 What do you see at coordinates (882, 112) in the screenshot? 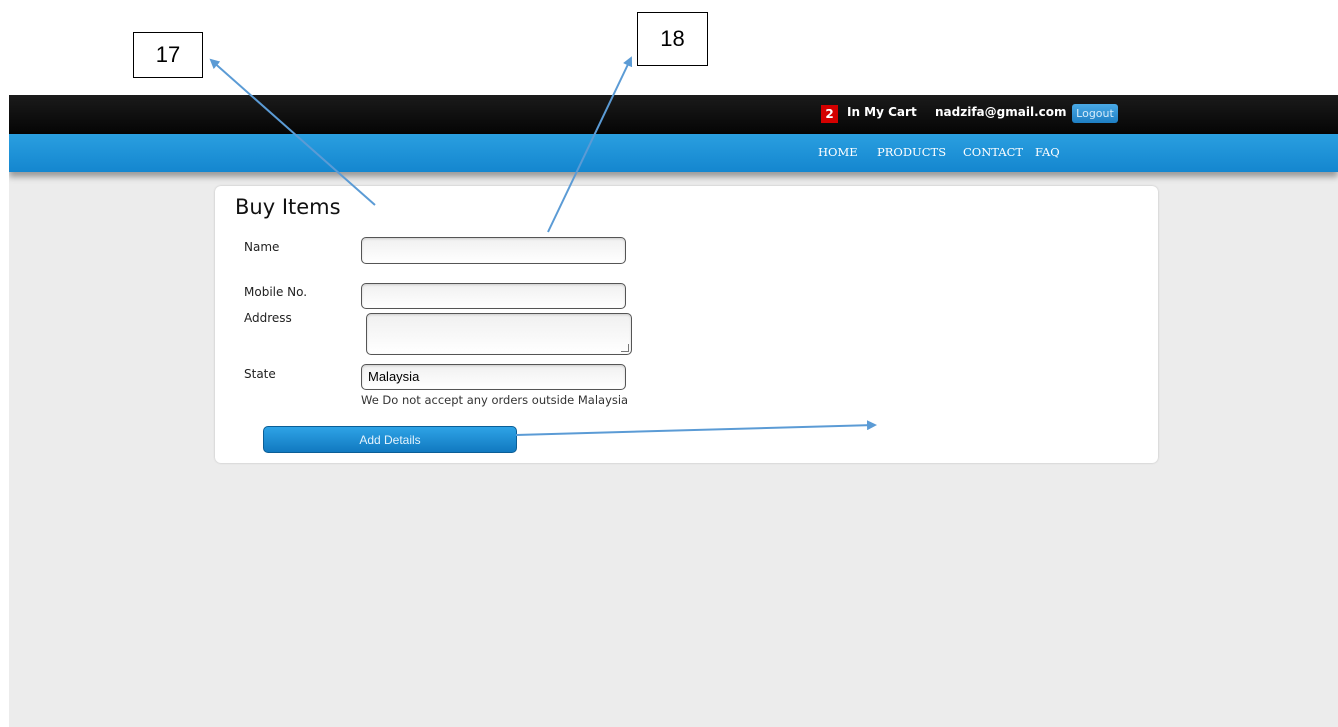
I see `cart-link: In My Cart` at bounding box center [882, 112].